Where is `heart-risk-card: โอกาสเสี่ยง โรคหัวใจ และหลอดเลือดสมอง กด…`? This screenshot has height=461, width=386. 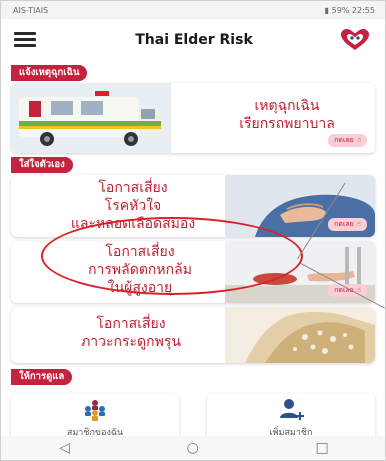 heart-risk-card: โอกาสเสี่ยง โรคหัวใจ และหลอดเลือดสมอง กด… is located at coordinates (193, 206).